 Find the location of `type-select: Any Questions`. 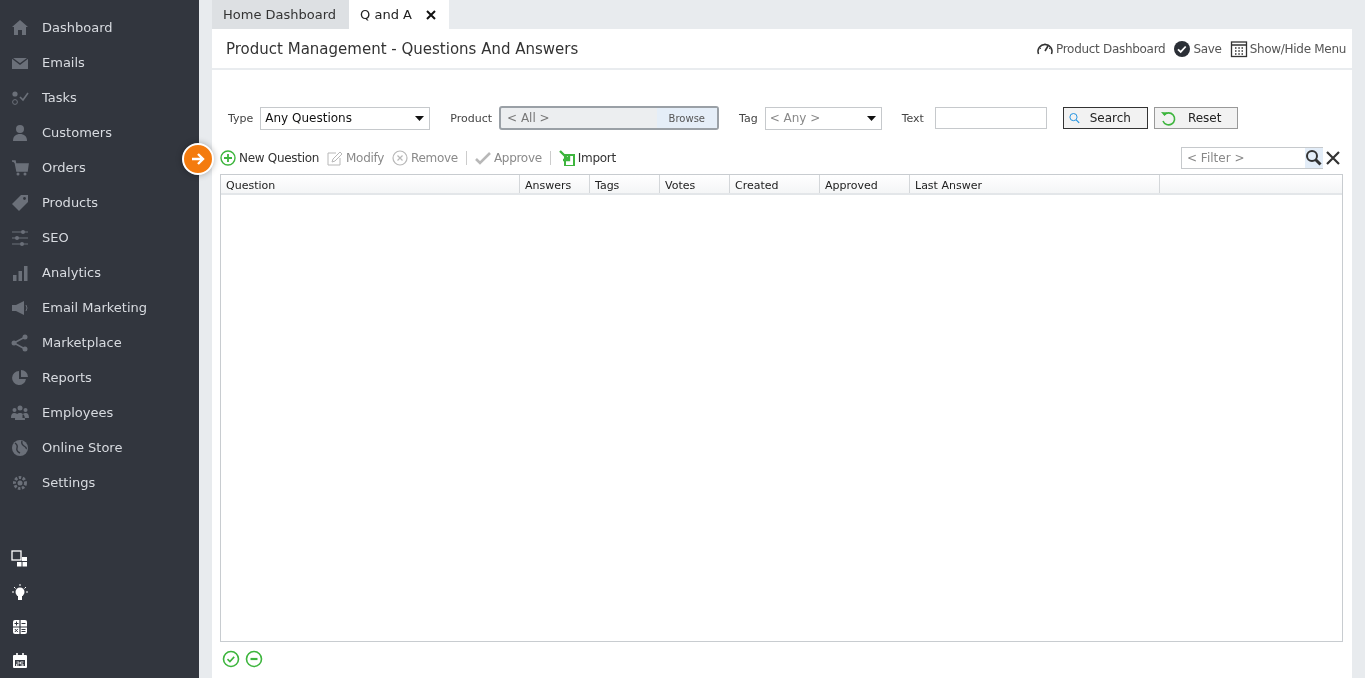

type-select: Any Questions is located at coordinates (345, 118).